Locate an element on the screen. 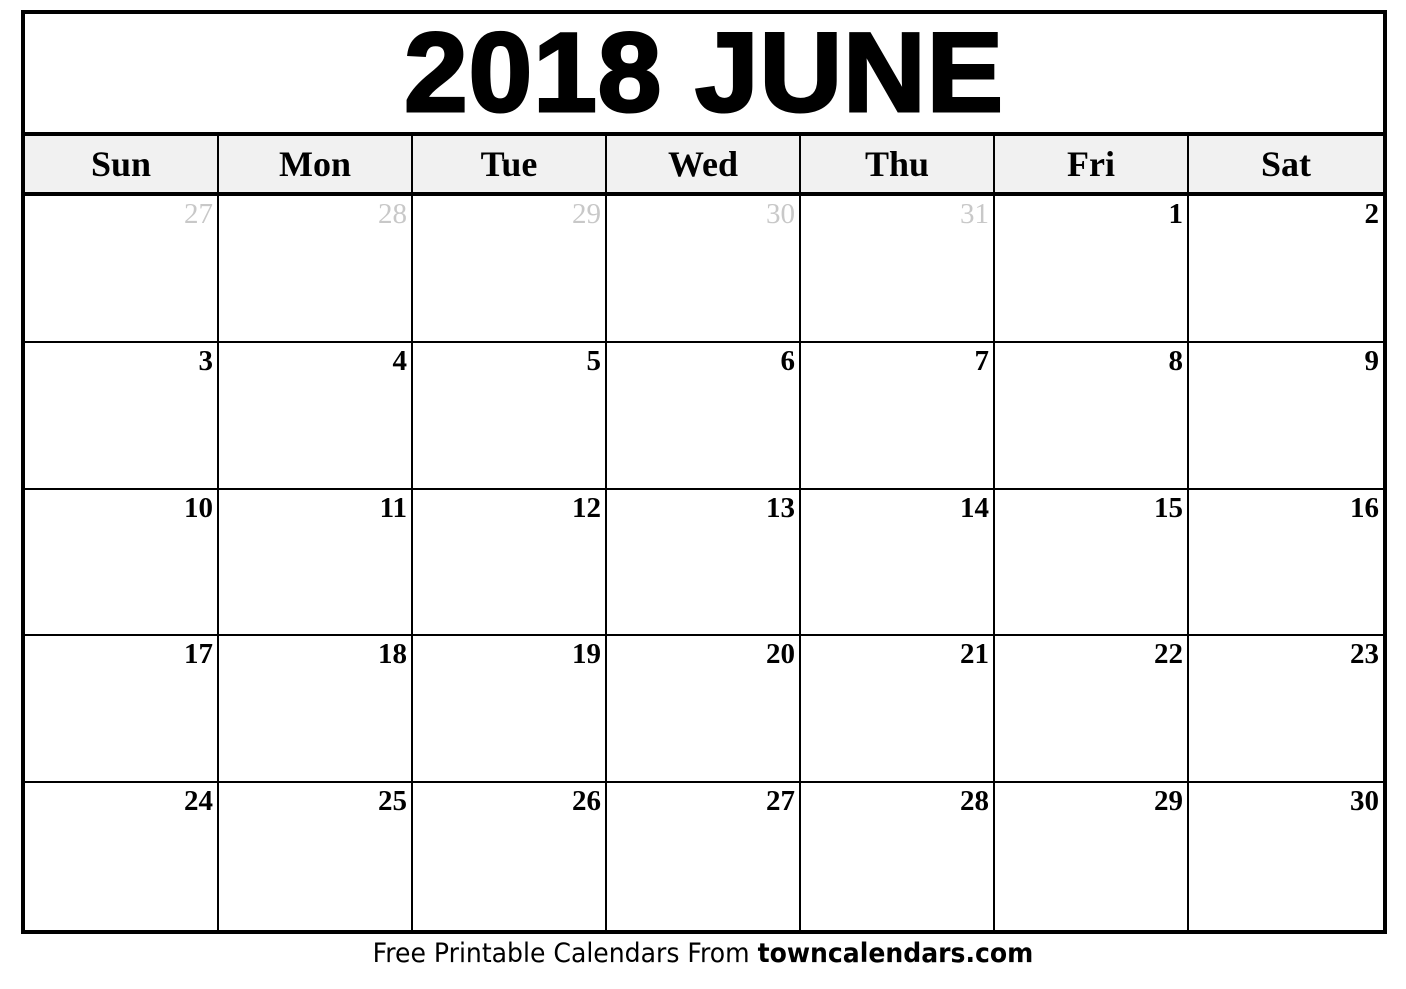  day-number: 21 is located at coordinates (974, 654).